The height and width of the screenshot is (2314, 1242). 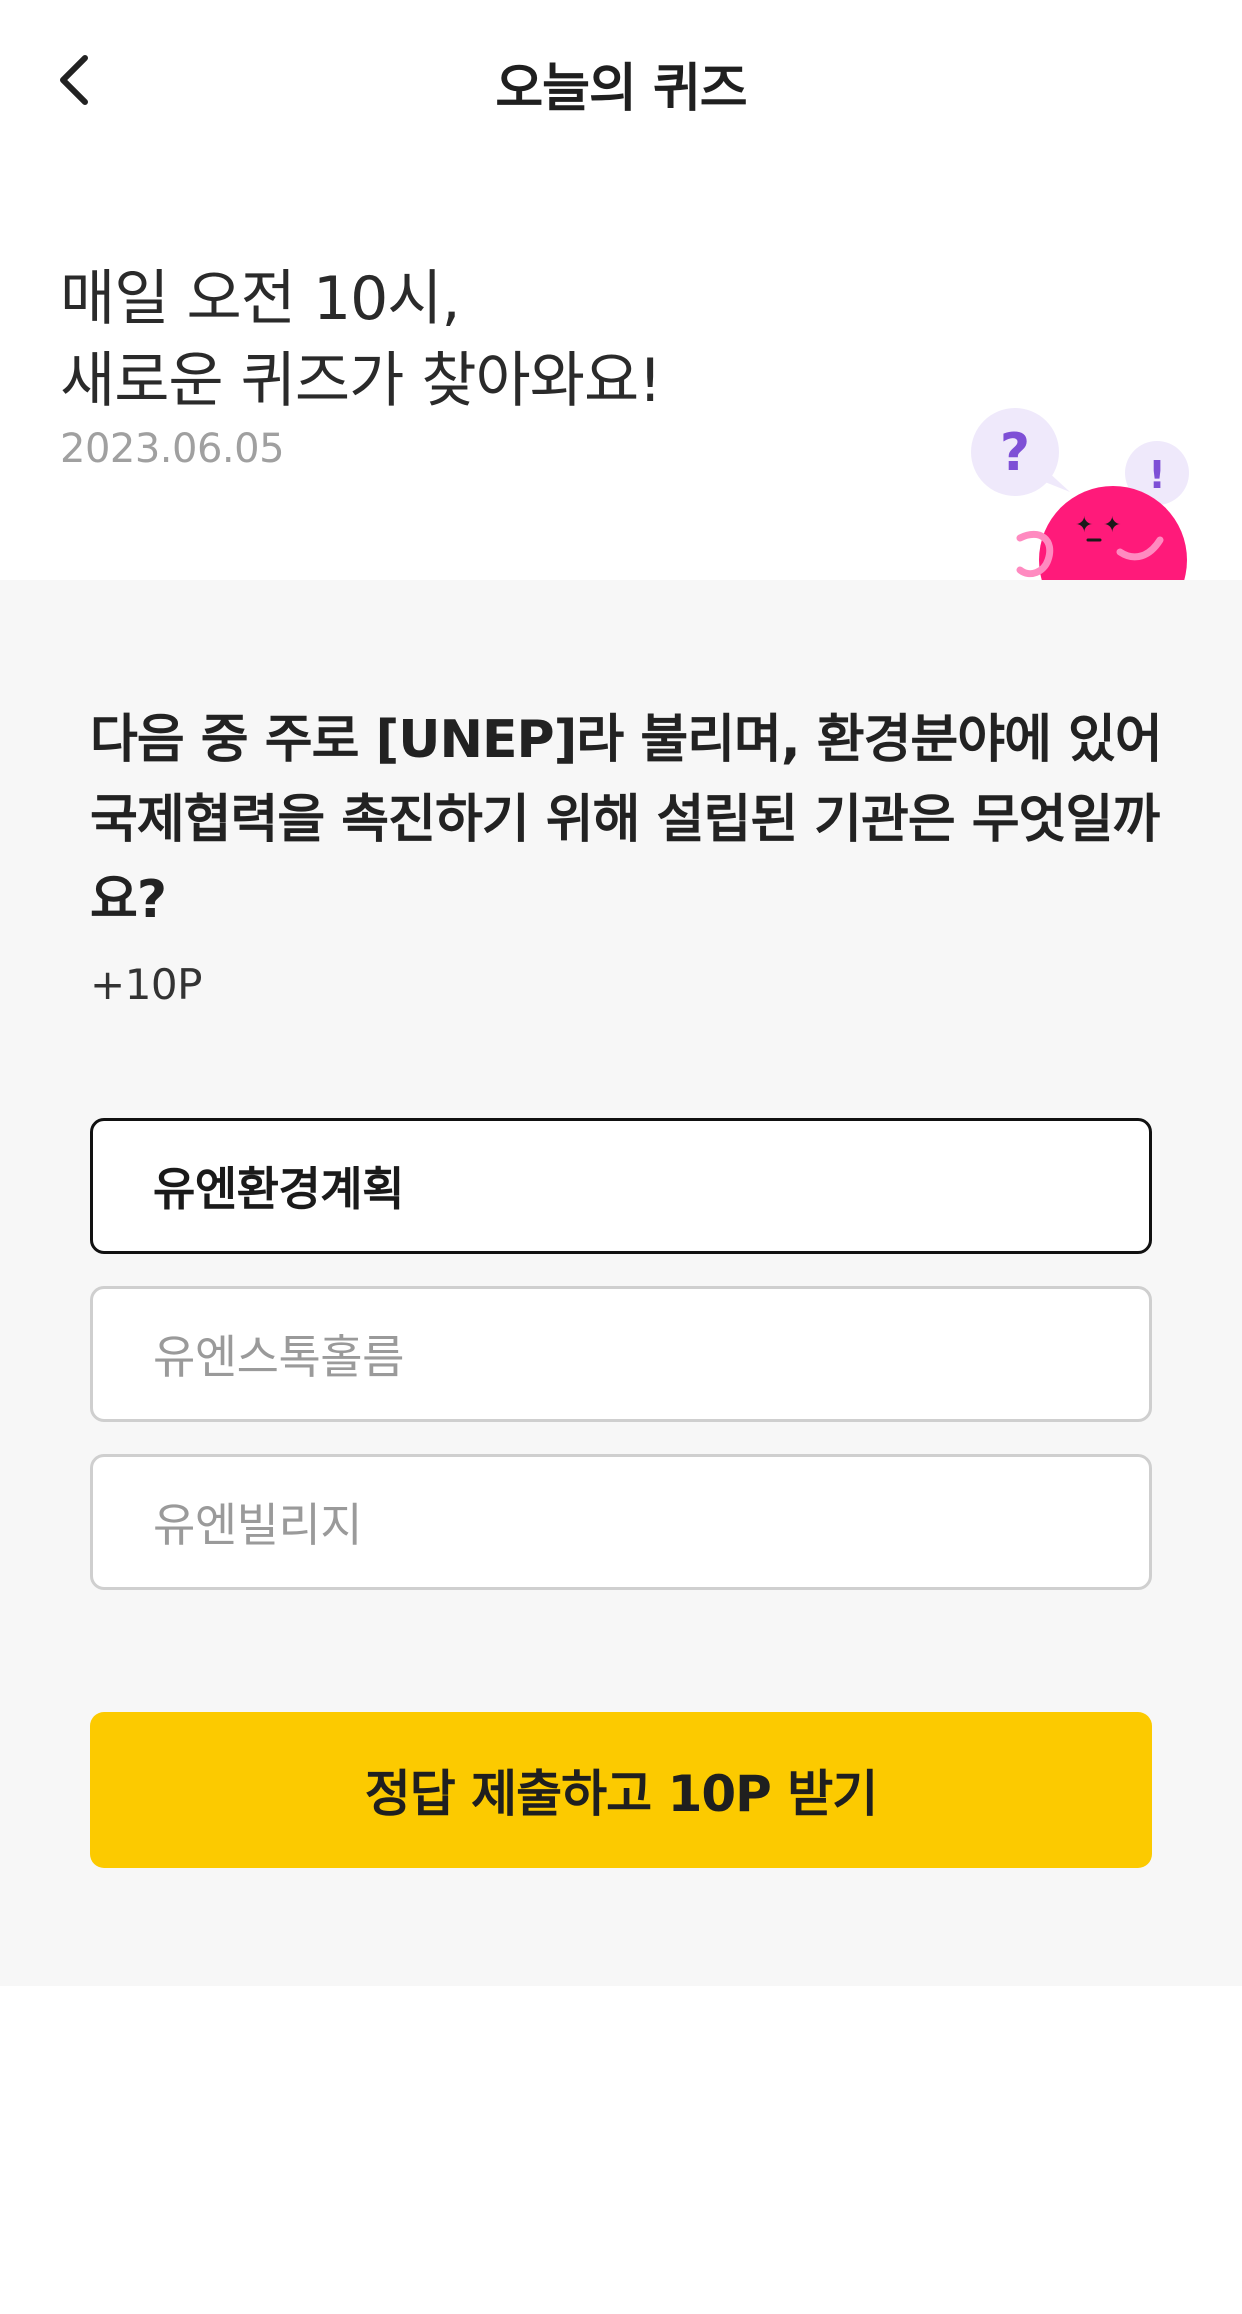 What do you see at coordinates (172, 449) in the screenshot?
I see `quiz-date: 2023.06.05` at bounding box center [172, 449].